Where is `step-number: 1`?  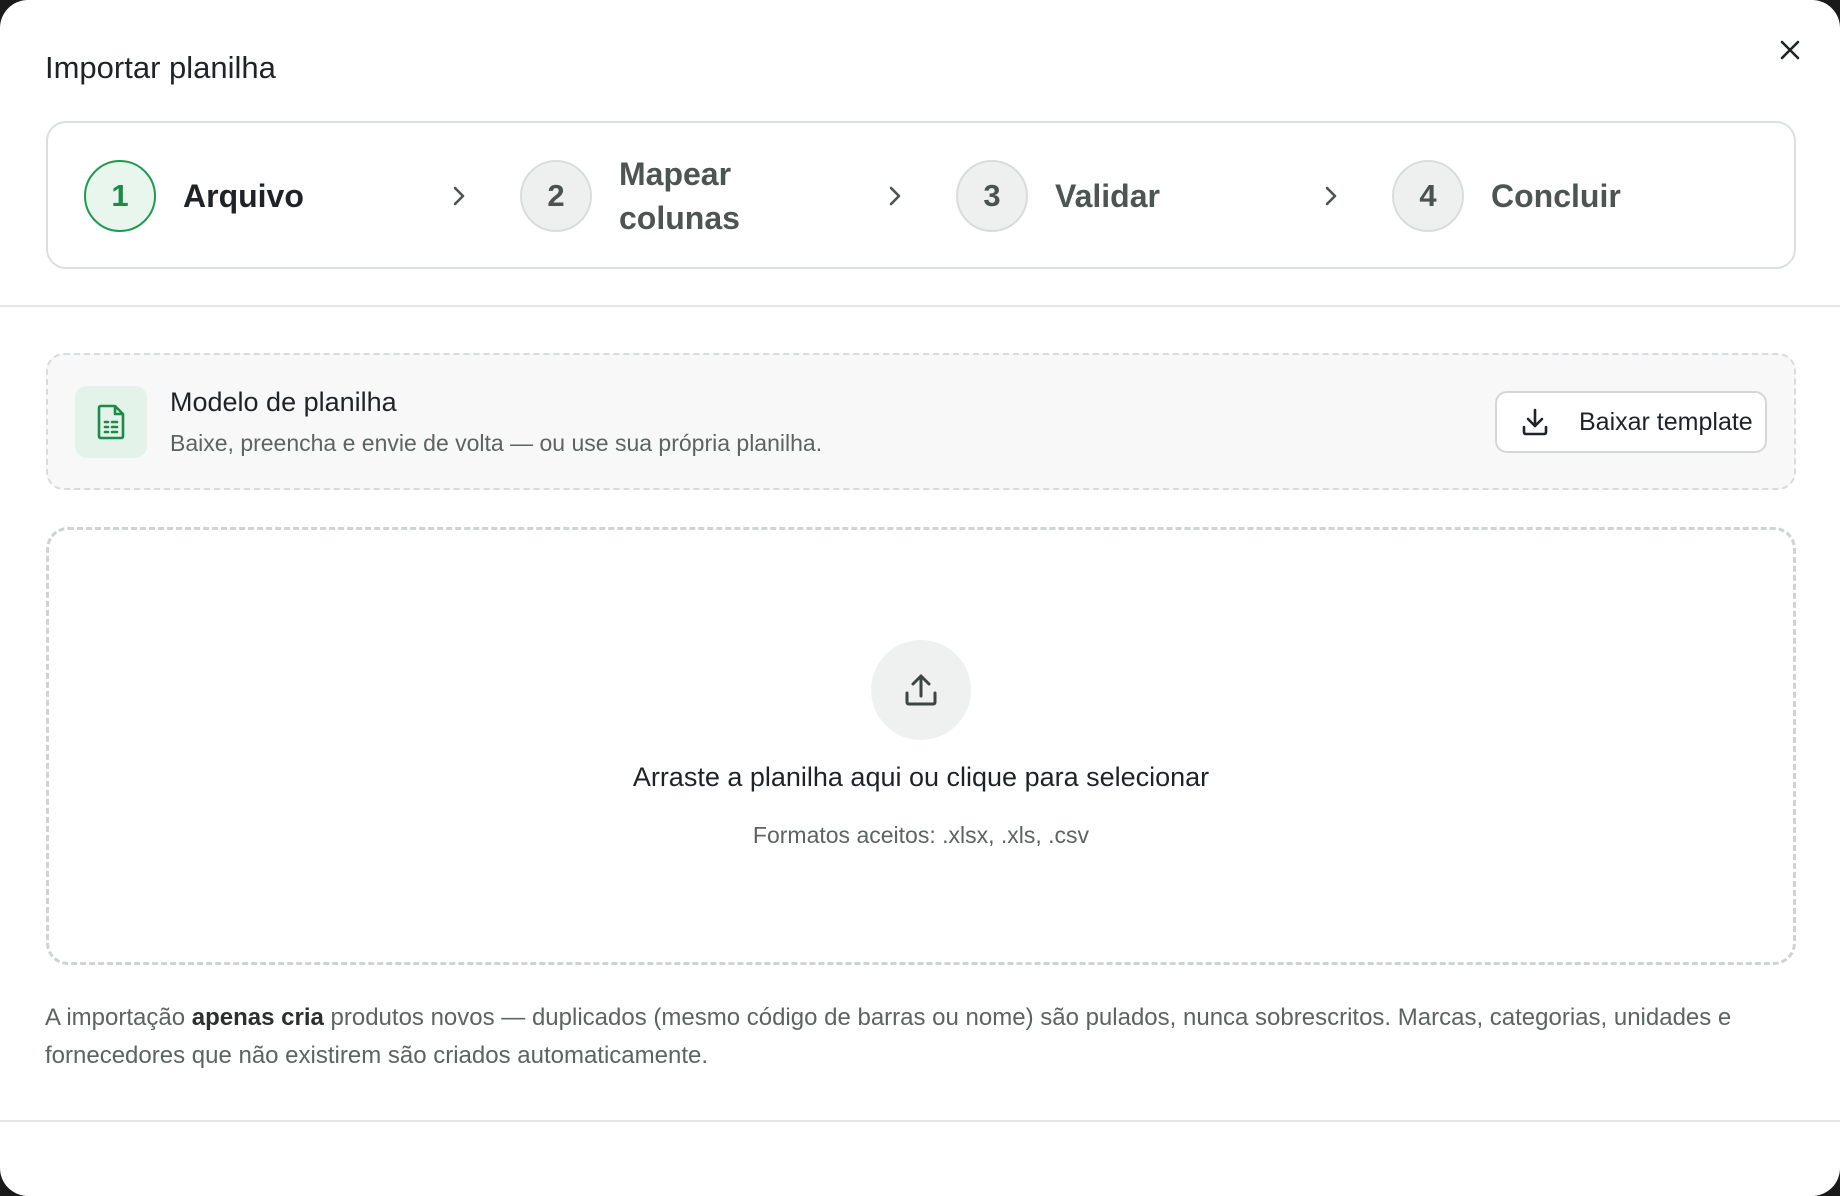
step-number: 1 is located at coordinates (120, 196).